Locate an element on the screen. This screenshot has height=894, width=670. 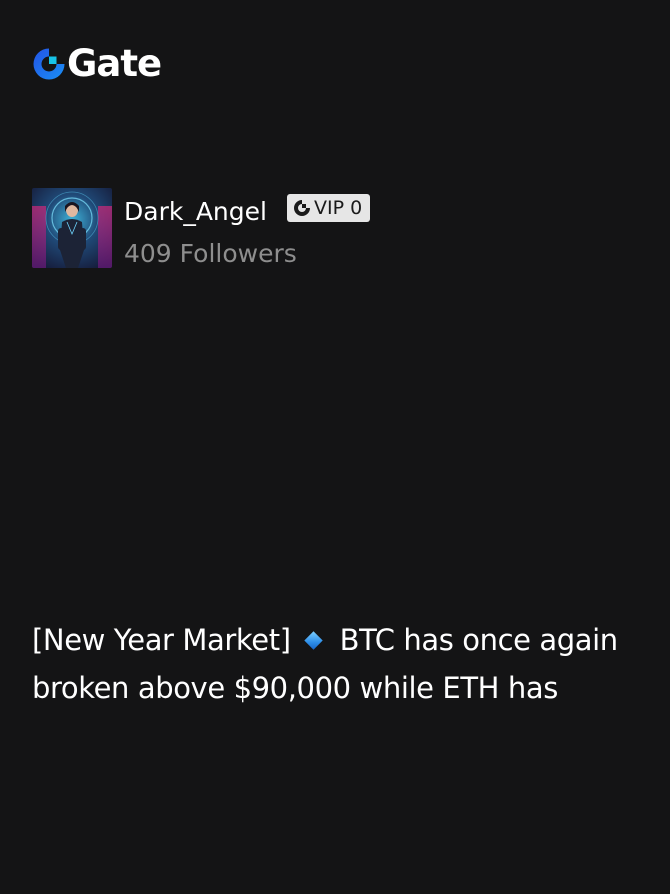
name-row: Dark_Angel VIP 0 is located at coordinates (247, 212).